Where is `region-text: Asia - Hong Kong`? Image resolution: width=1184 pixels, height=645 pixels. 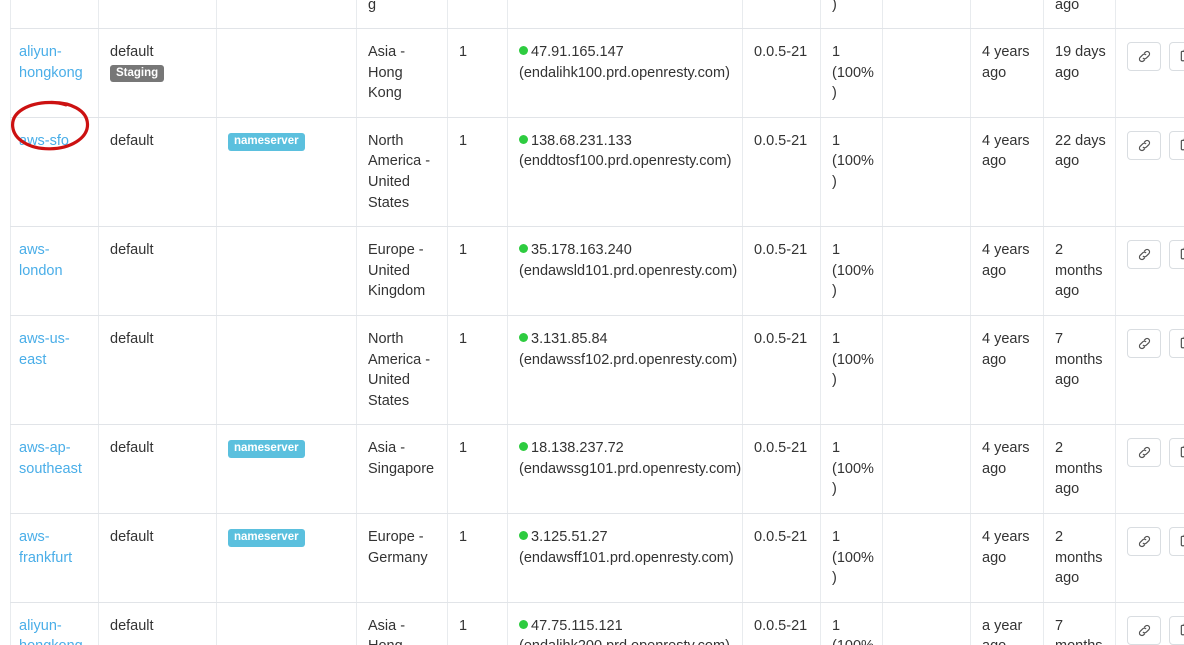 region-text: Asia - Hong Kong is located at coordinates (387, 631).